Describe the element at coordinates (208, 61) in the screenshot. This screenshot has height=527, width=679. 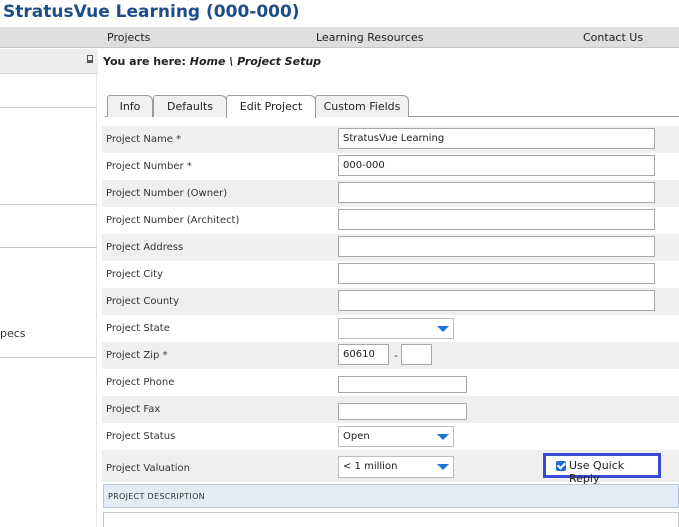
I see `breadcrumb-home: Home` at that location.